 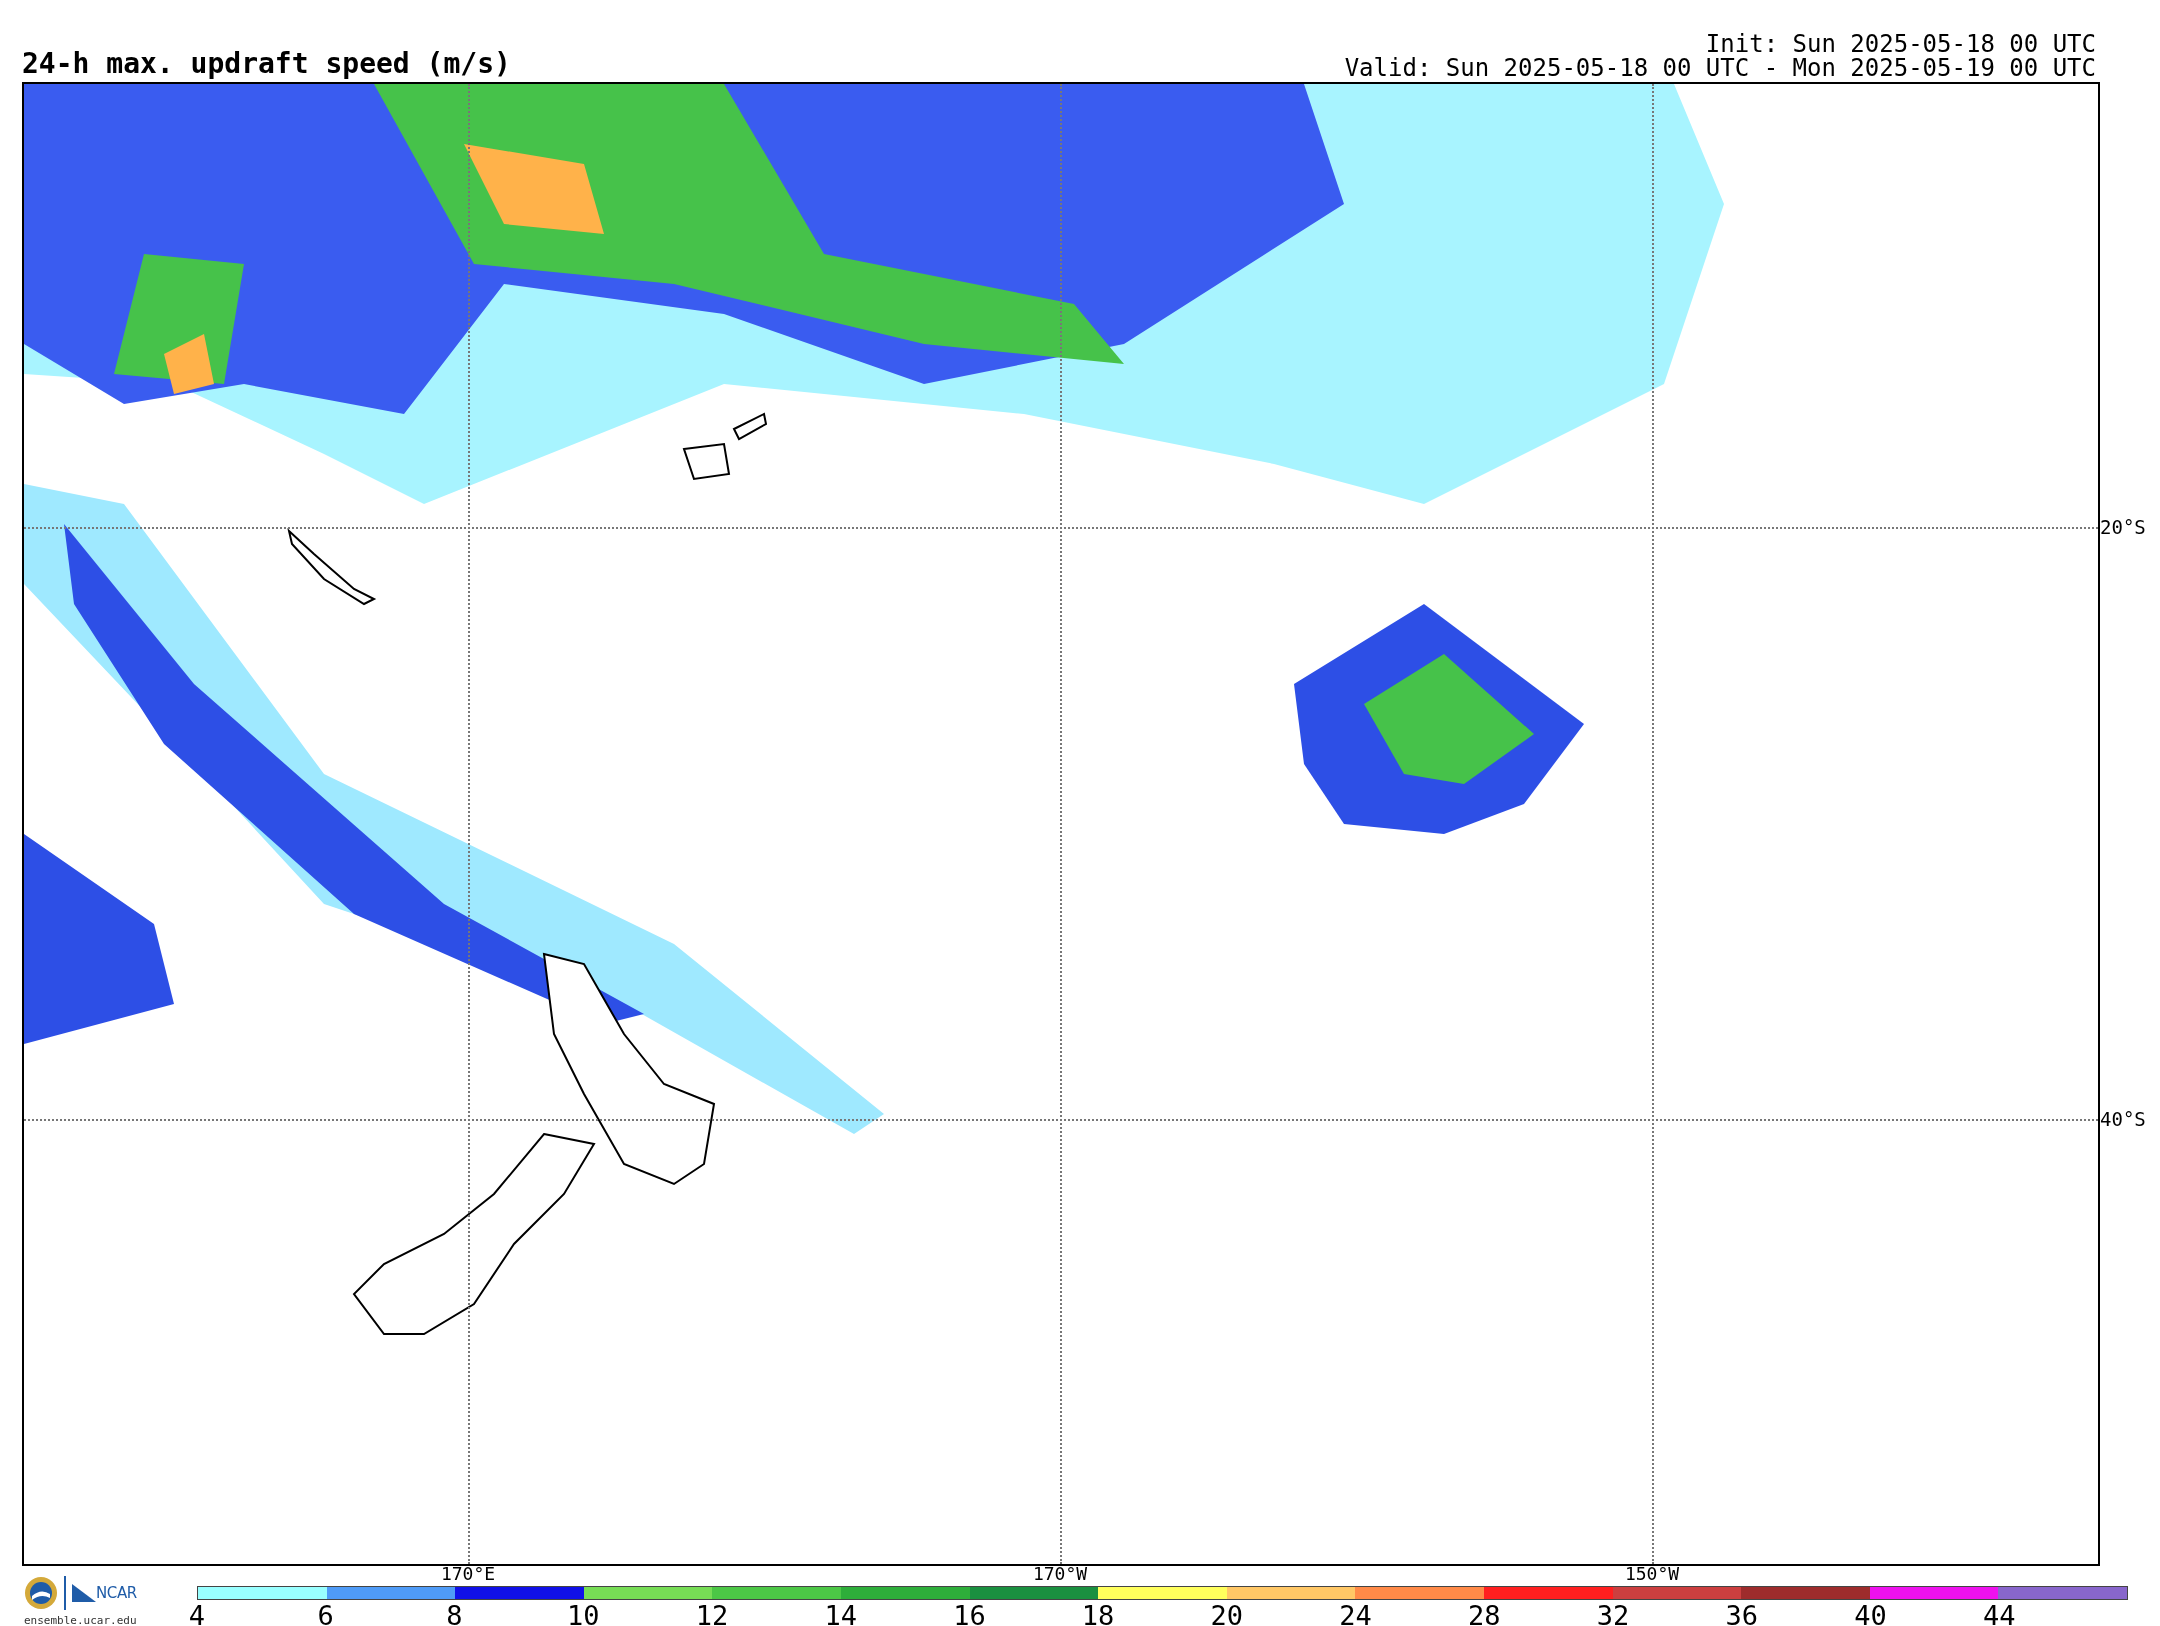 I want to click on scale-tick-label: 36, so click(x=1742, y=1614).